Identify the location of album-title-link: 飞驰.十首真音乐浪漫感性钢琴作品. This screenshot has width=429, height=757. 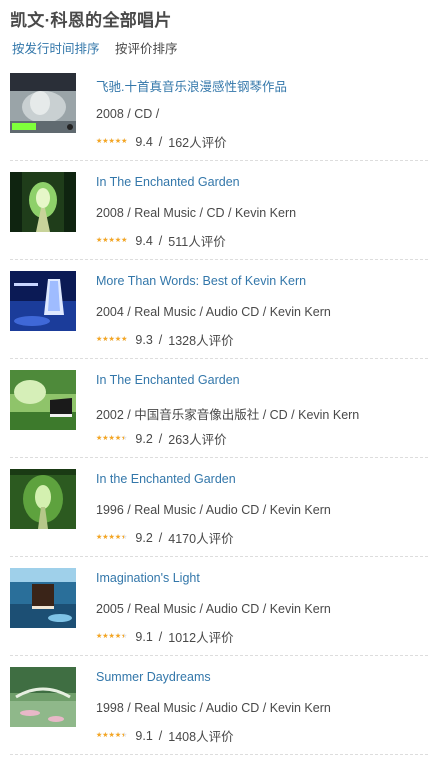
(191, 85).